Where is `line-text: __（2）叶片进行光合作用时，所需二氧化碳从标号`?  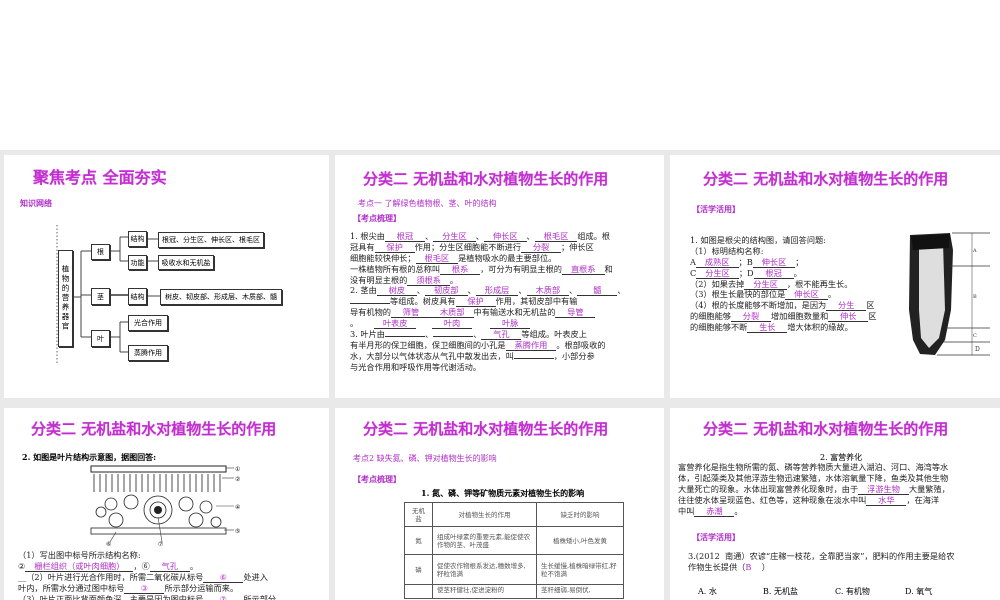
line-text: __（2）叶片进行光合作用时，所需二氧化碳从标号 is located at coordinates (111, 576).